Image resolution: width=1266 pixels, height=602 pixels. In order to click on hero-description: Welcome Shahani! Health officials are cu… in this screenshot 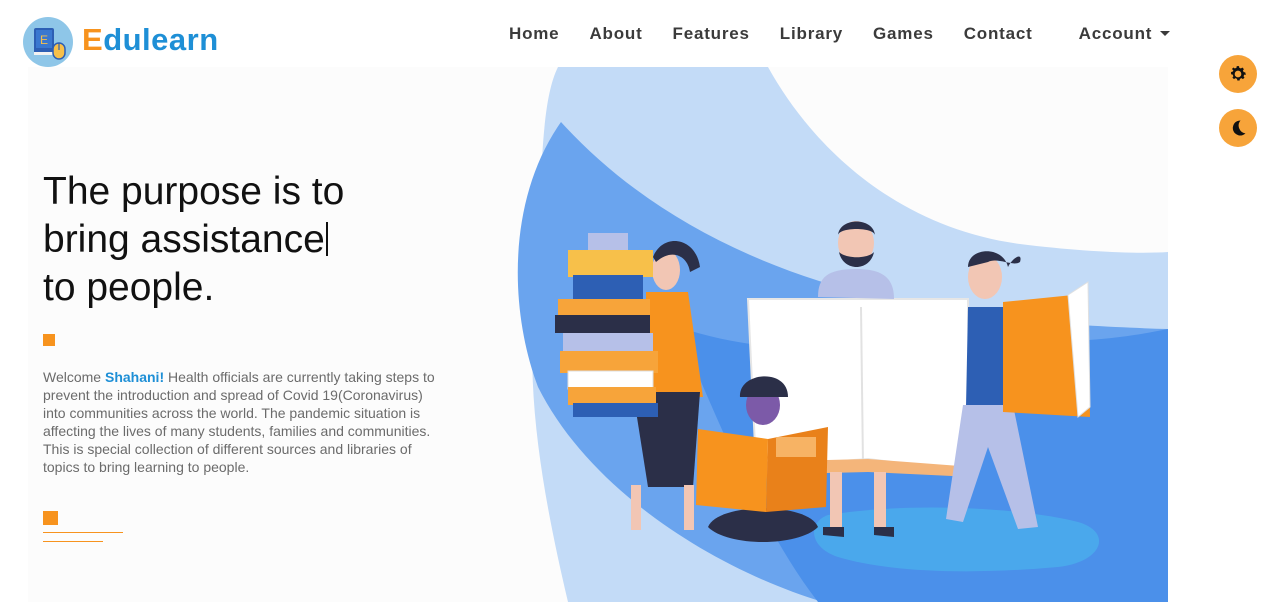, I will do `click(239, 422)`.